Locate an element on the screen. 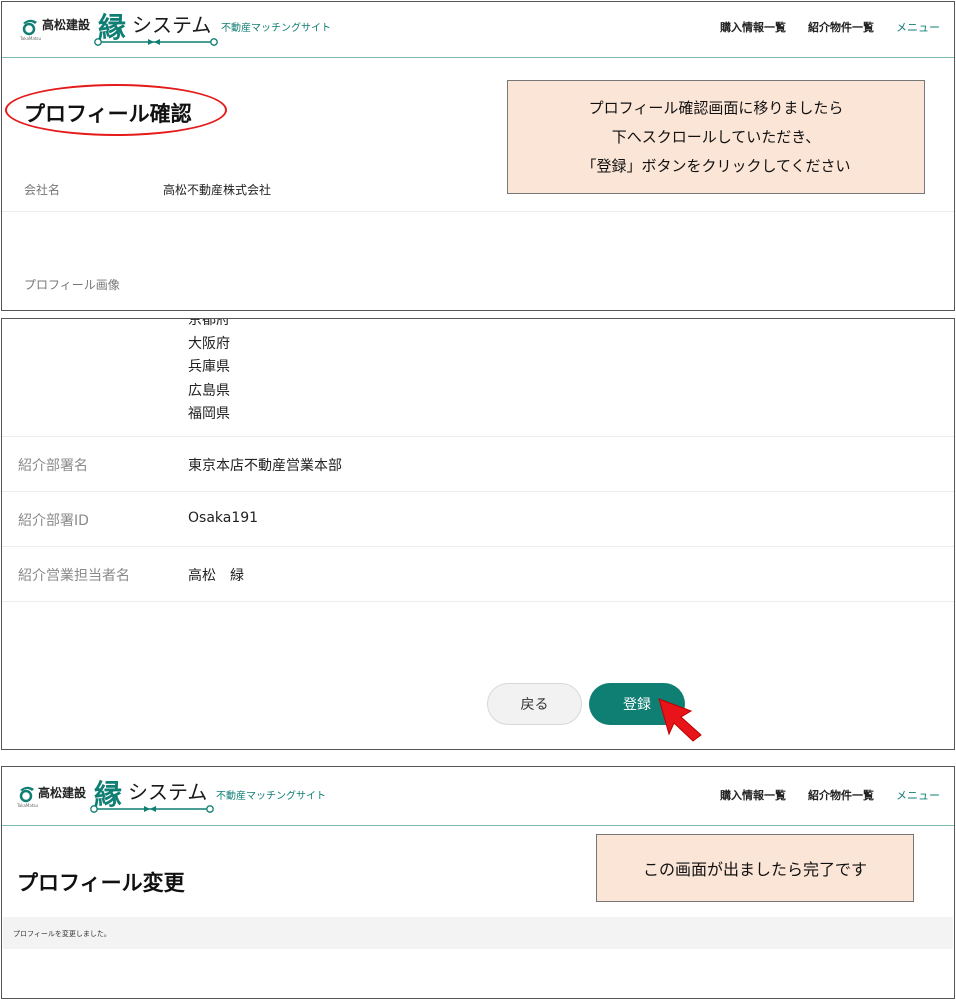 This screenshot has height=1000, width=956. dept-id-value: Osaka191 is located at coordinates (223, 518).